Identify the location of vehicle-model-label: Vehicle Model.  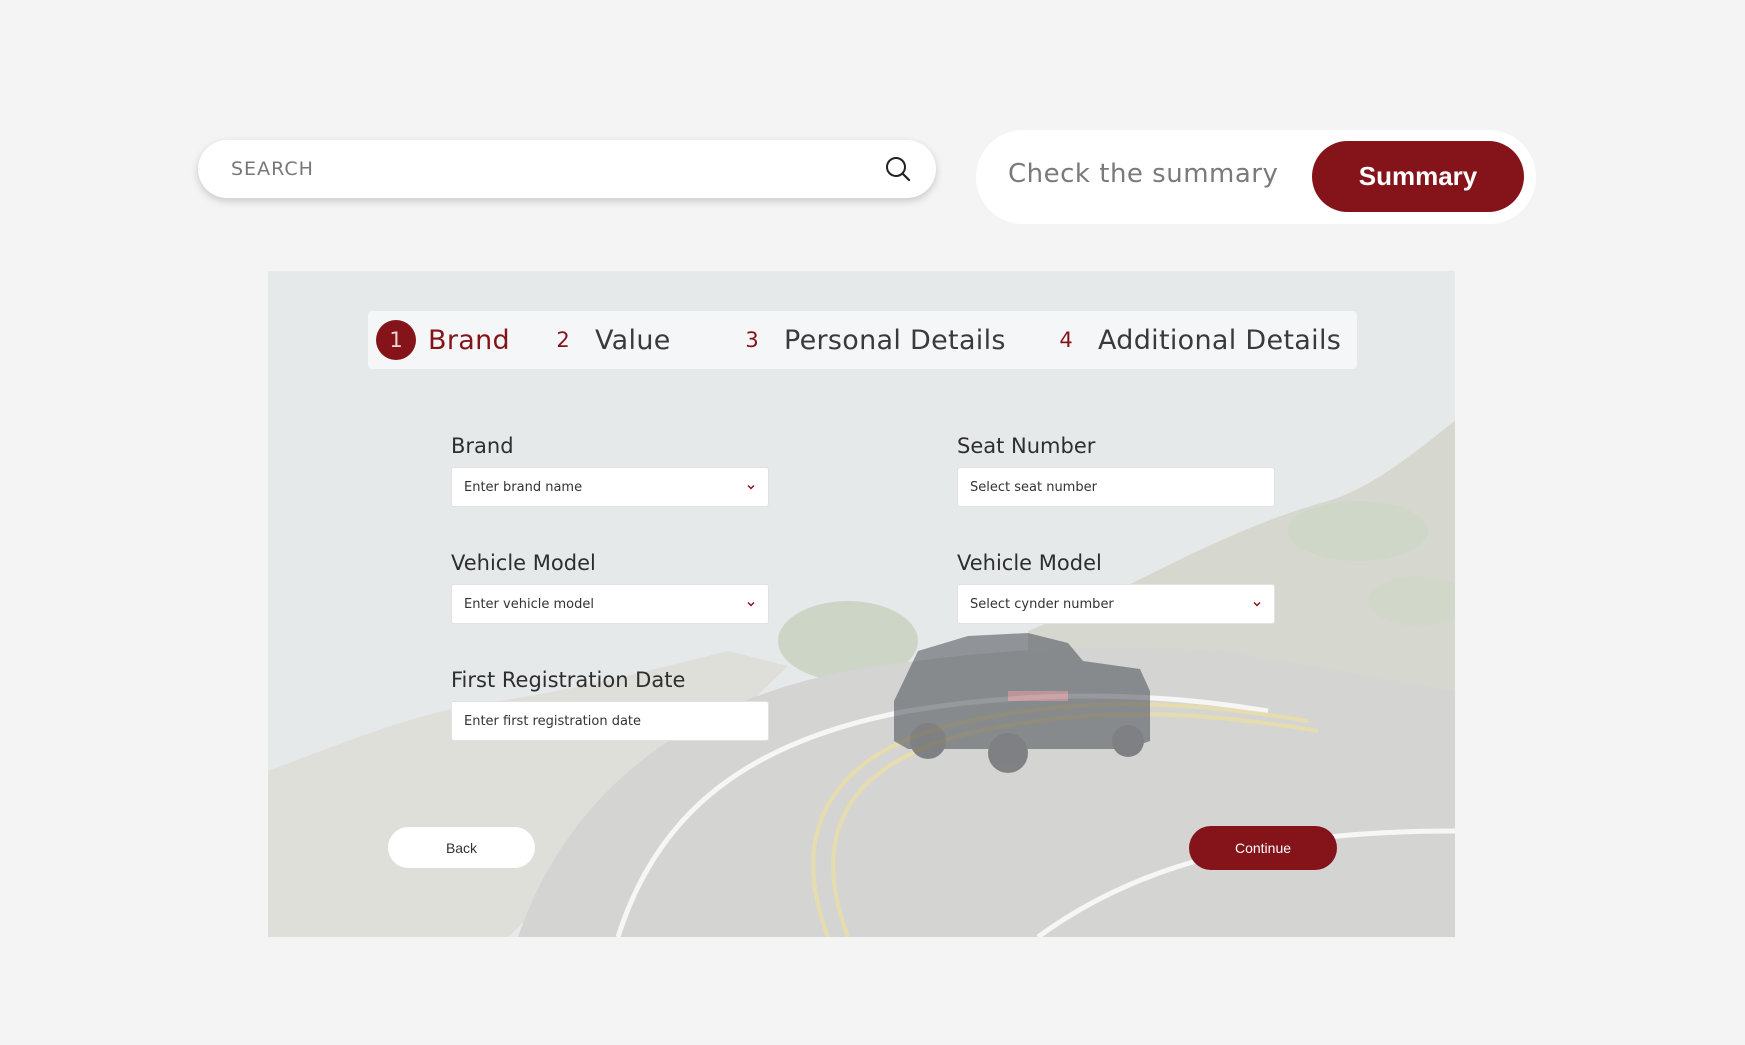
(523, 563).